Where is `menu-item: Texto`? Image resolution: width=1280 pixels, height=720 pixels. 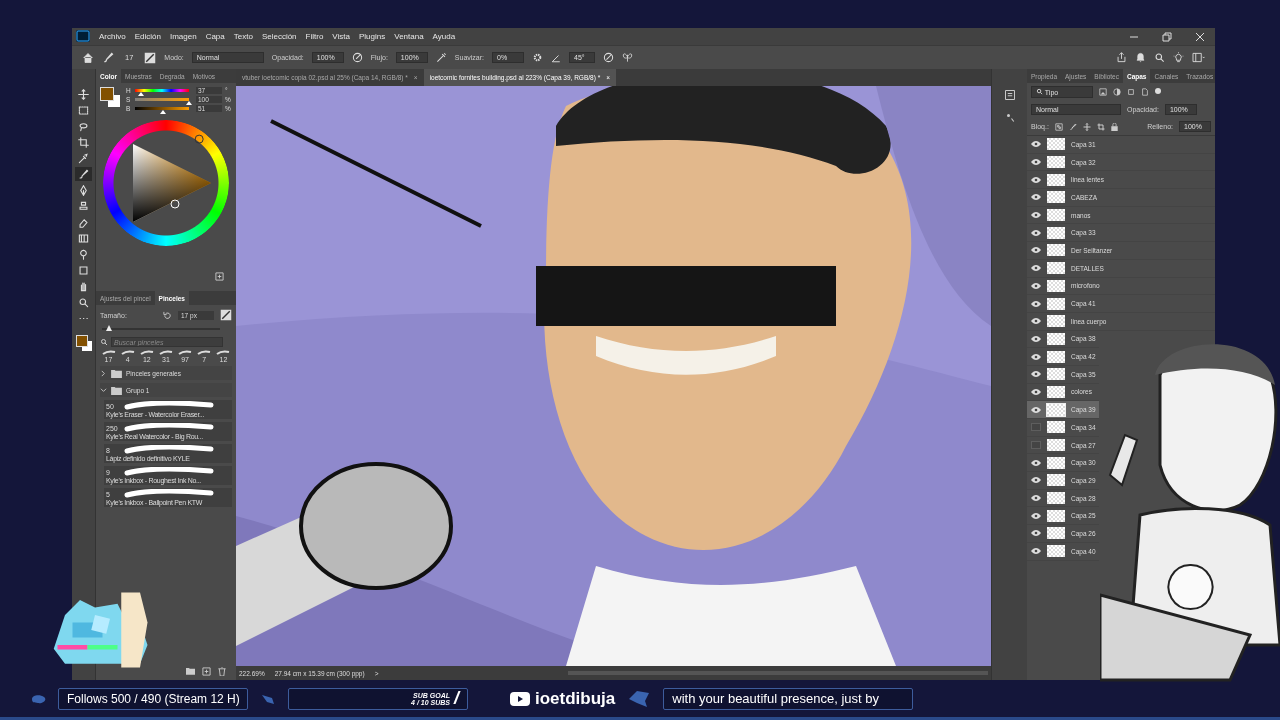 menu-item: Texto is located at coordinates (243, 36).